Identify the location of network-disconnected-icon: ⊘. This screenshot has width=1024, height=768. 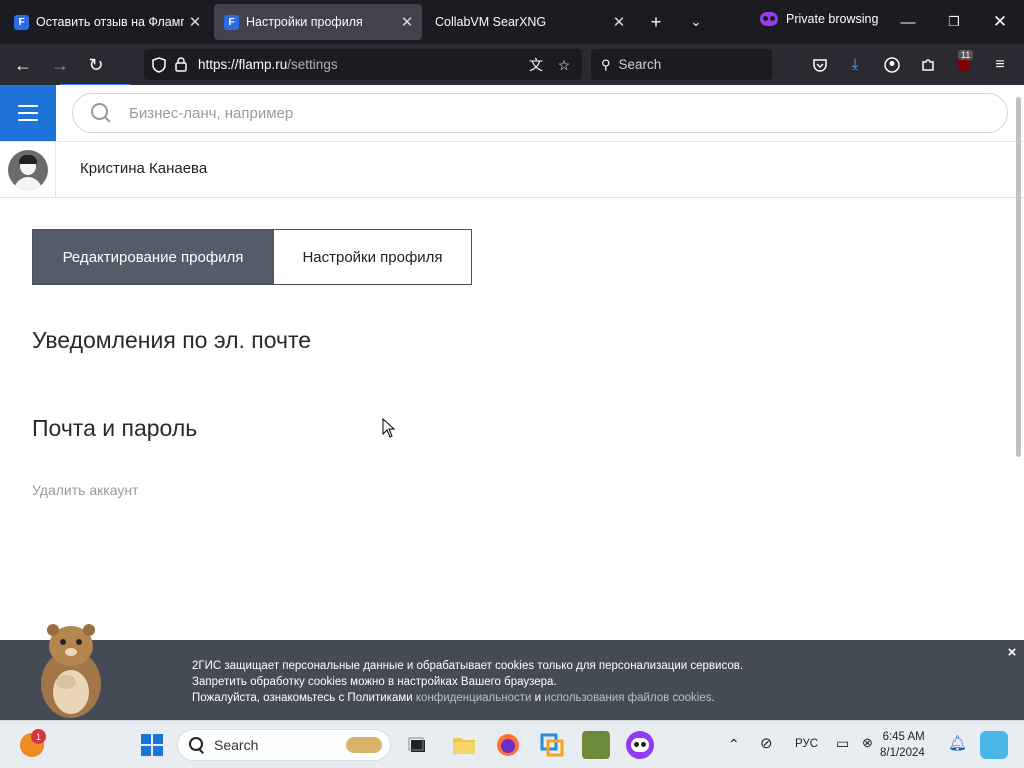
(766, 743).